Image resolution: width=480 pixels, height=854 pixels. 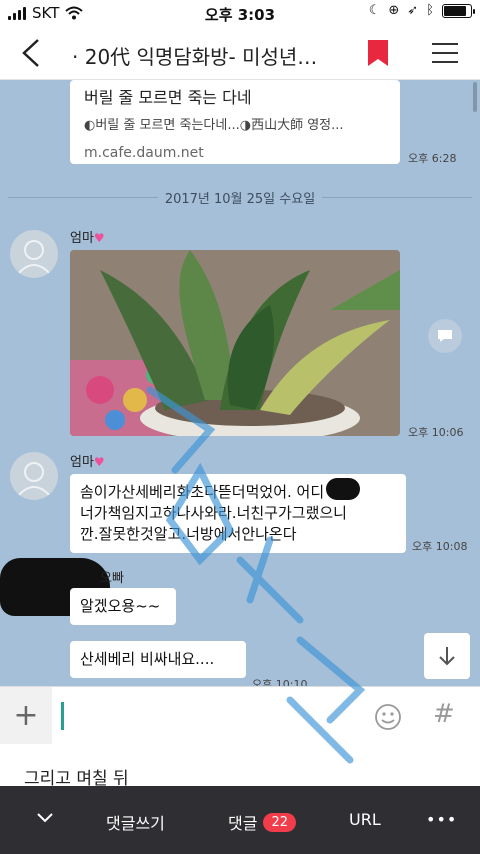 I want to click on menu-icon, so click(x=445, y=53).